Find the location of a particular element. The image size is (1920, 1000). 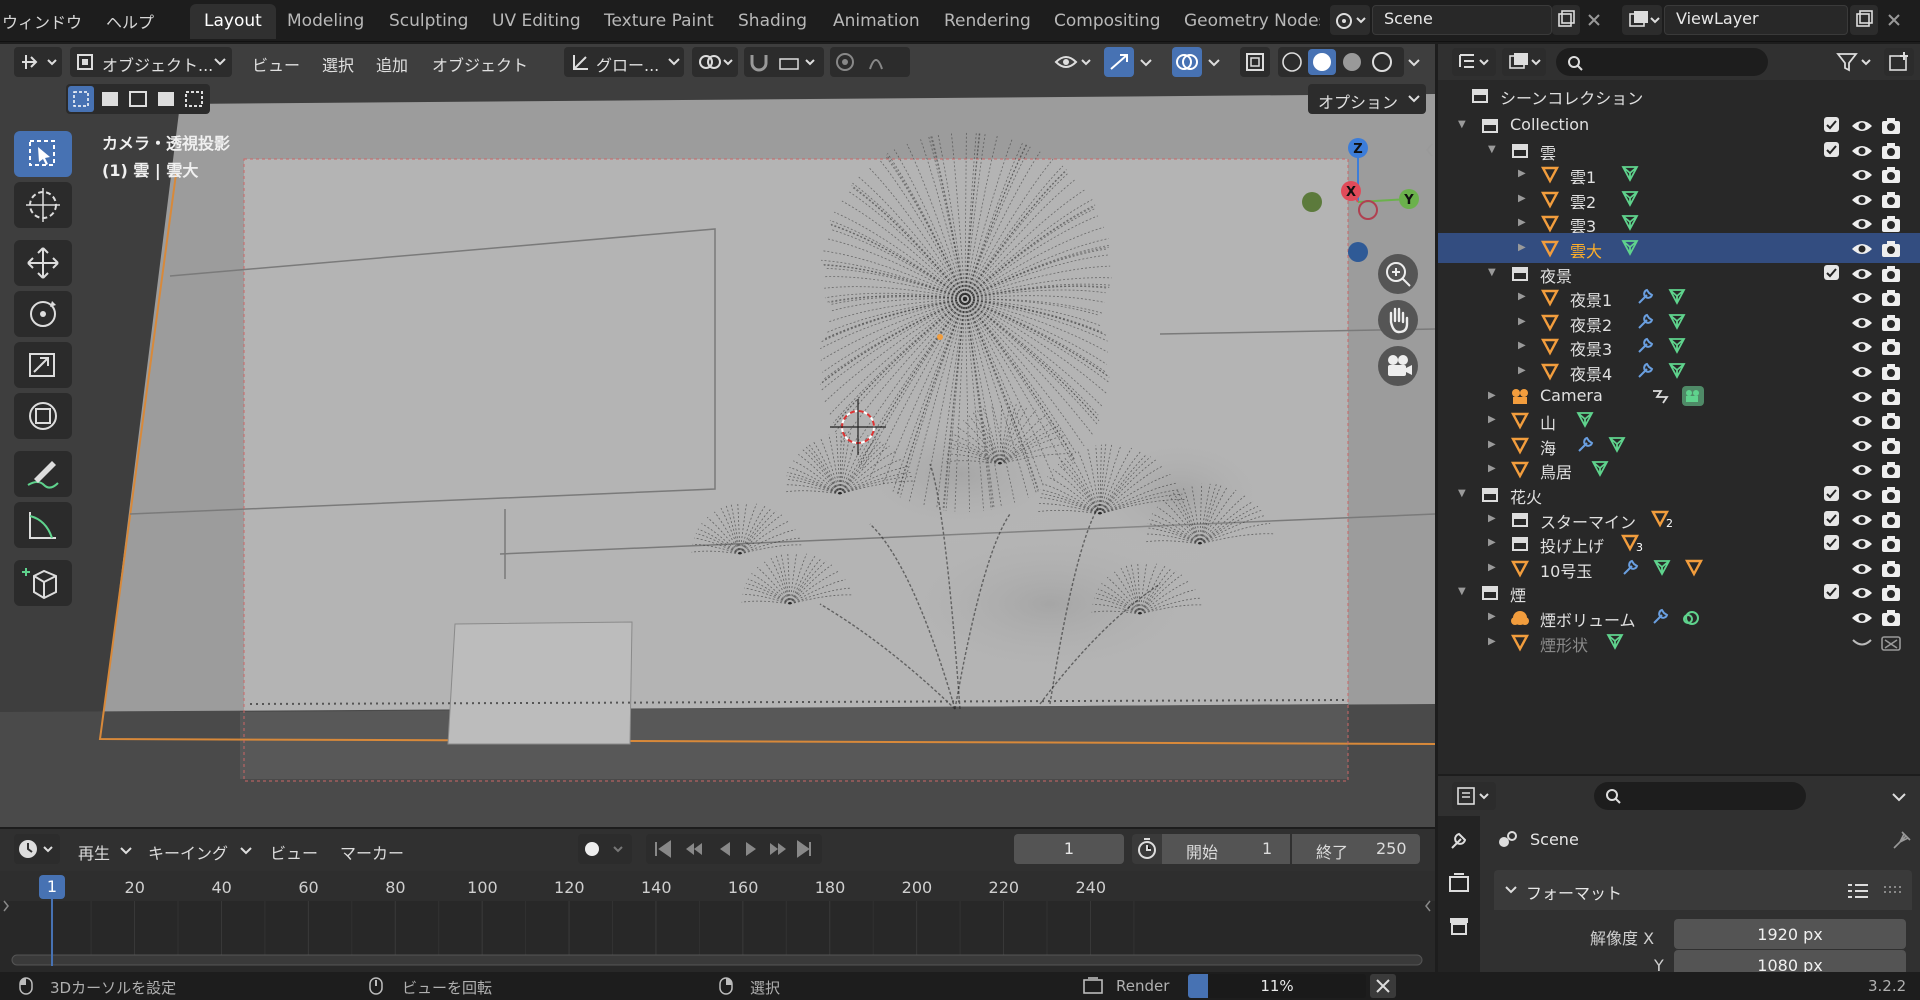

move-tool-icon is located at coordinates (43, 263).